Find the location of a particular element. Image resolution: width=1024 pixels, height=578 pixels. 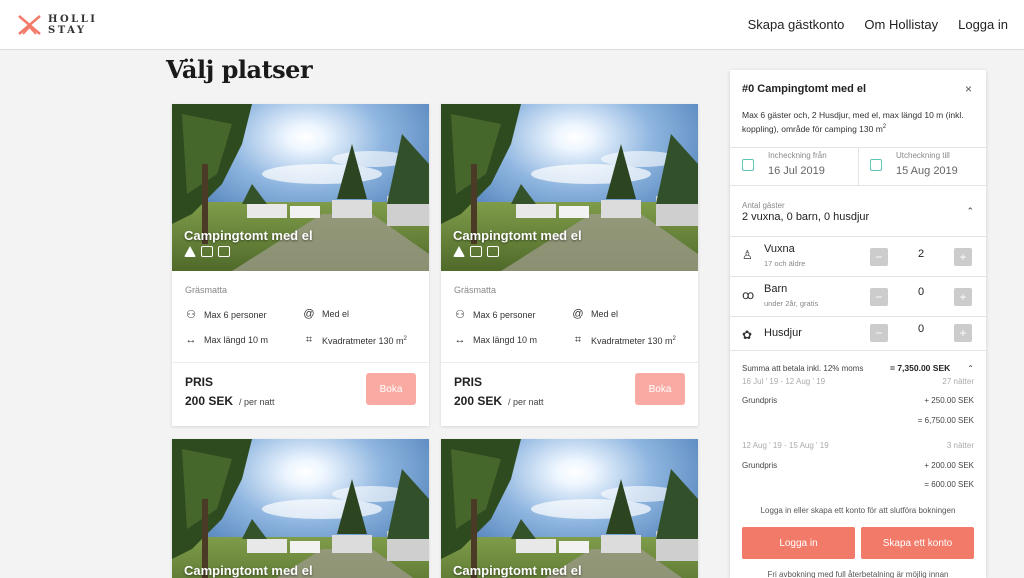

nav-login: Logga in is located at coordinates (983, 24).